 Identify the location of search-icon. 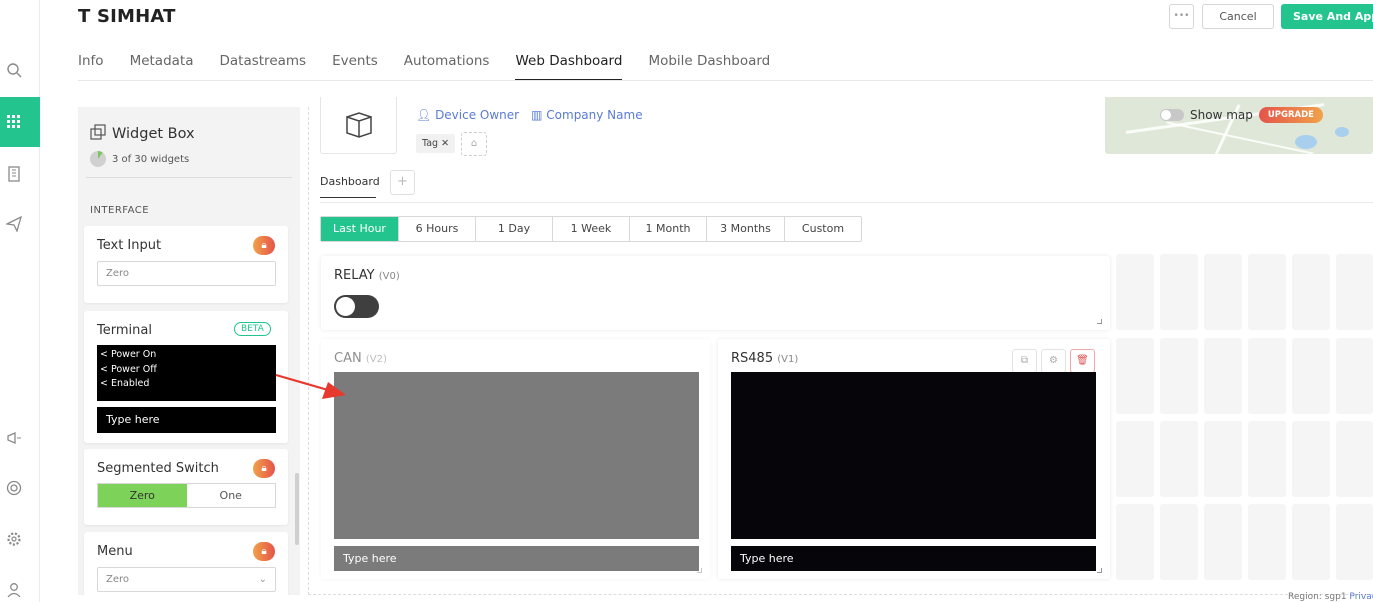
(14, 70).